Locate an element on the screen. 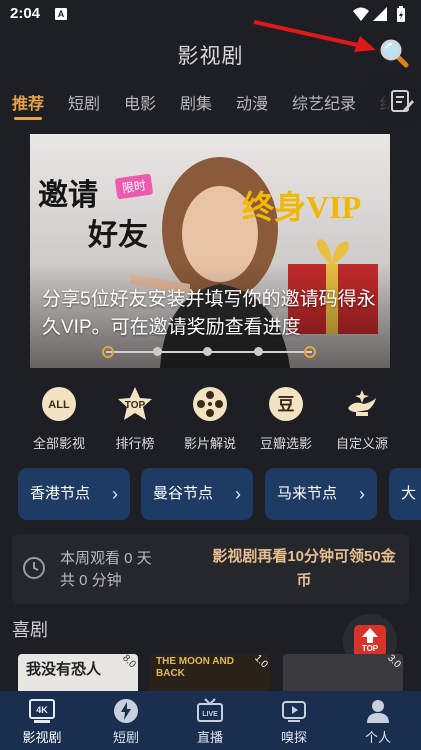  notification-icon: A is located at coordinates (61, 14).